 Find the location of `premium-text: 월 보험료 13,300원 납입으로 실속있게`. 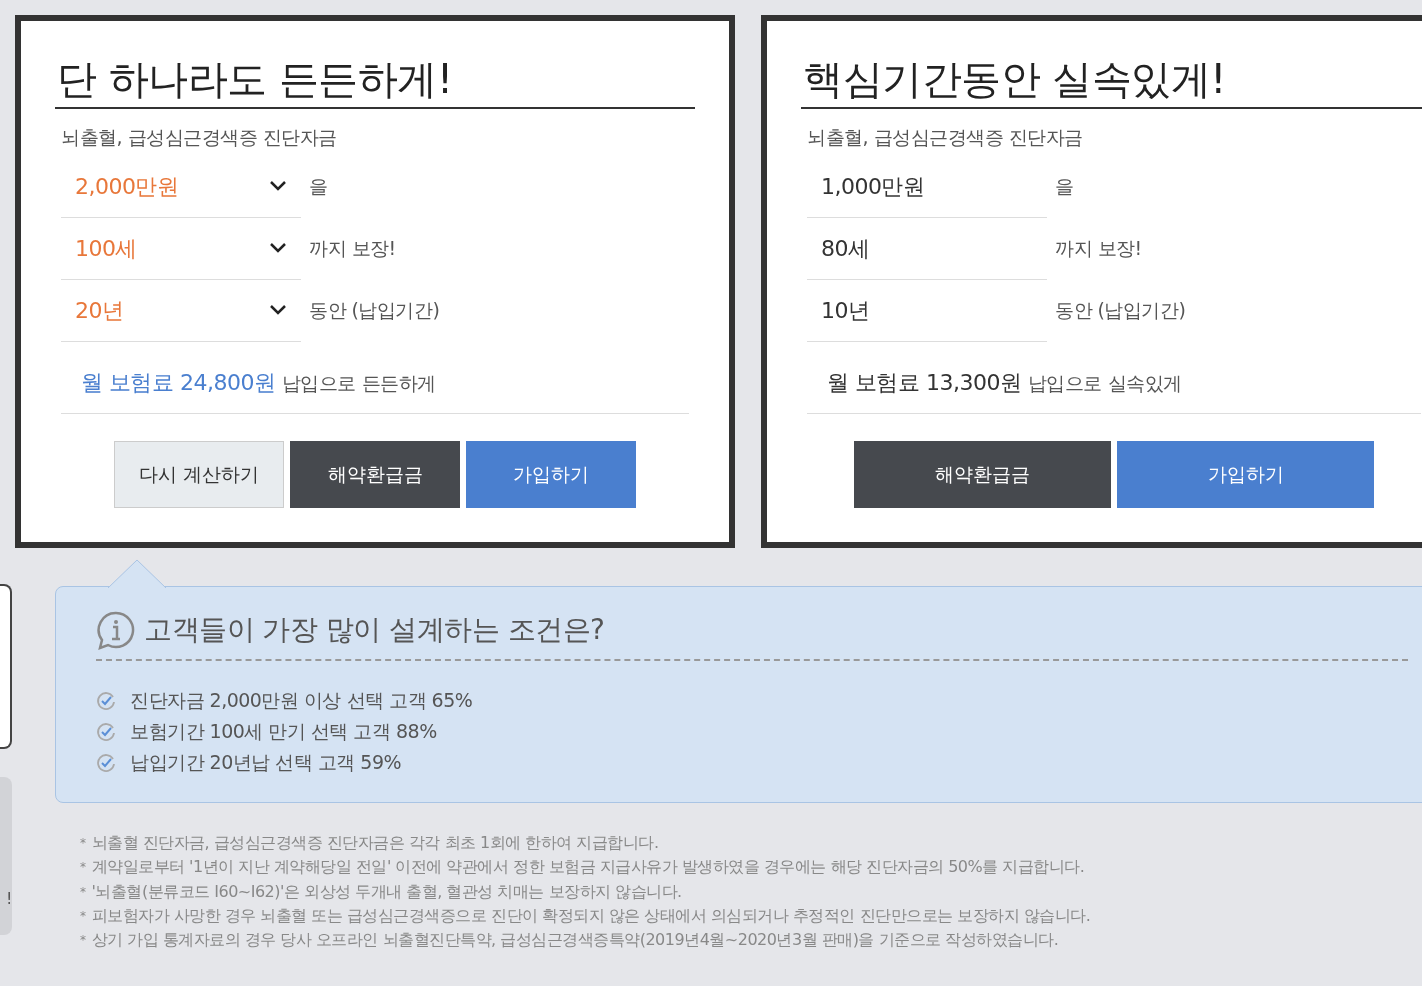

premium-text: 월 보험료 13,300원 납입으로 실속있게 is located at coordinates (1114, 377).